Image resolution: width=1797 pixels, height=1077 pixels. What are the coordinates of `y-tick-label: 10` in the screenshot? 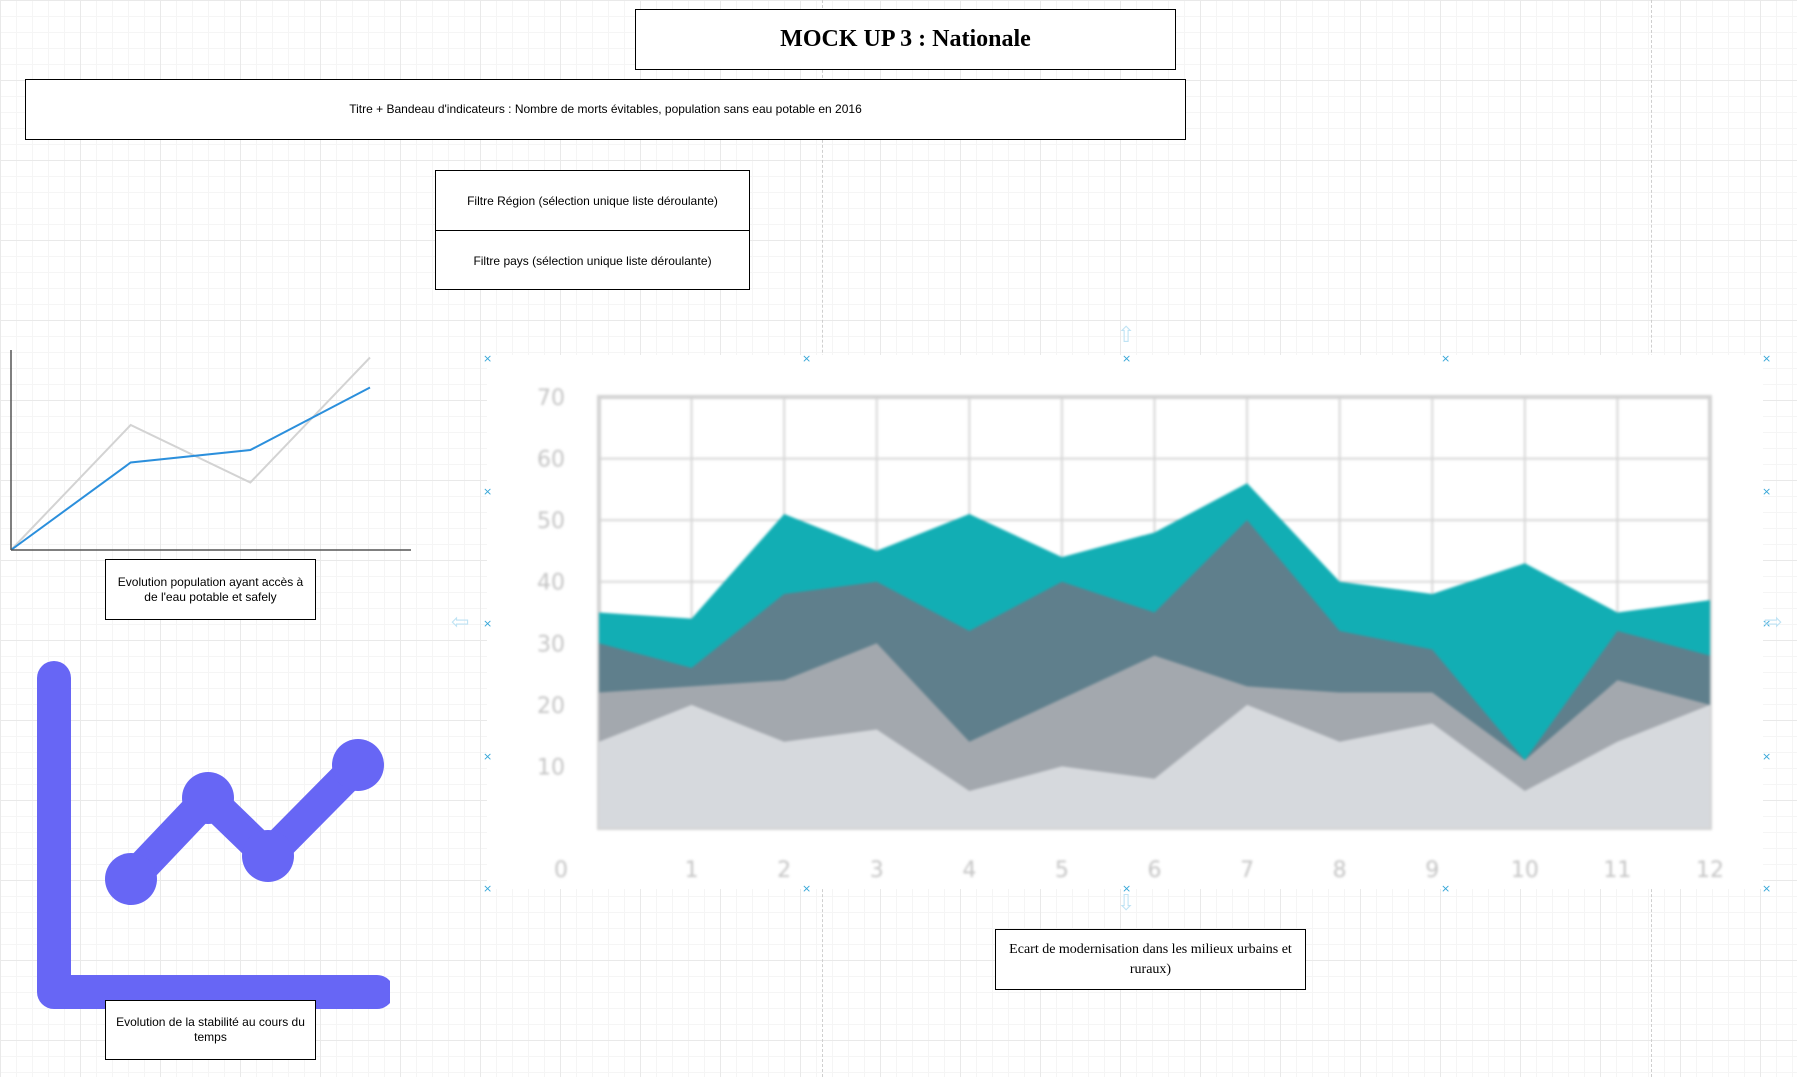 It's located at (551, 767).